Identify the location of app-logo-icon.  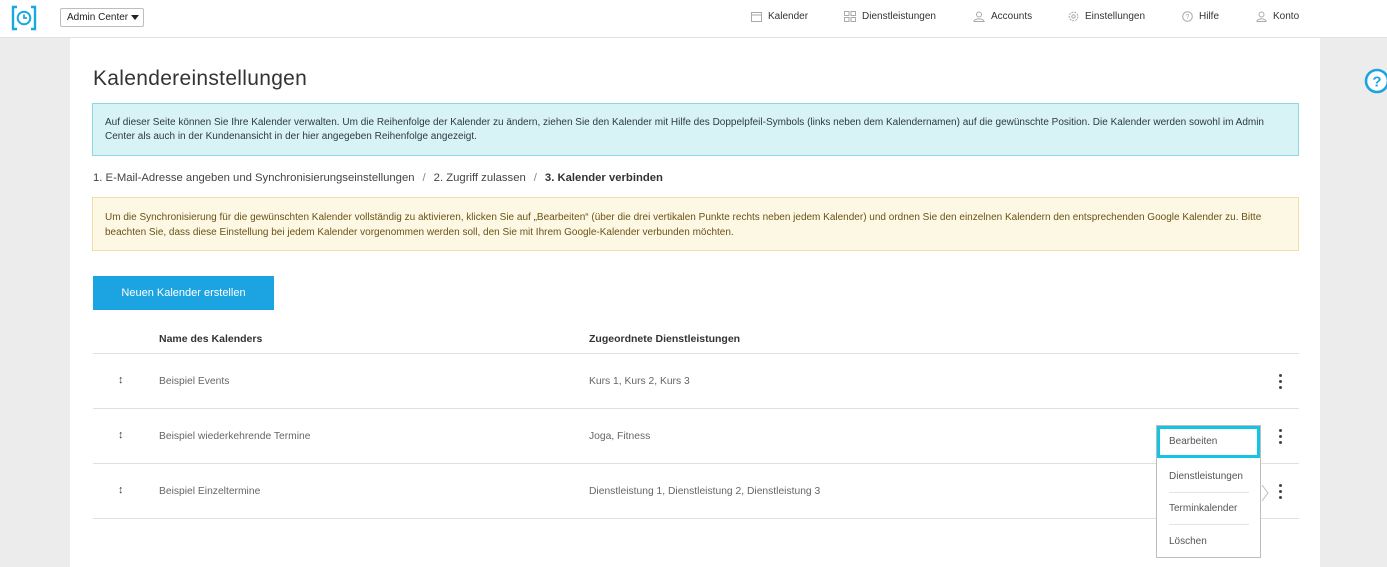
(24, 18).